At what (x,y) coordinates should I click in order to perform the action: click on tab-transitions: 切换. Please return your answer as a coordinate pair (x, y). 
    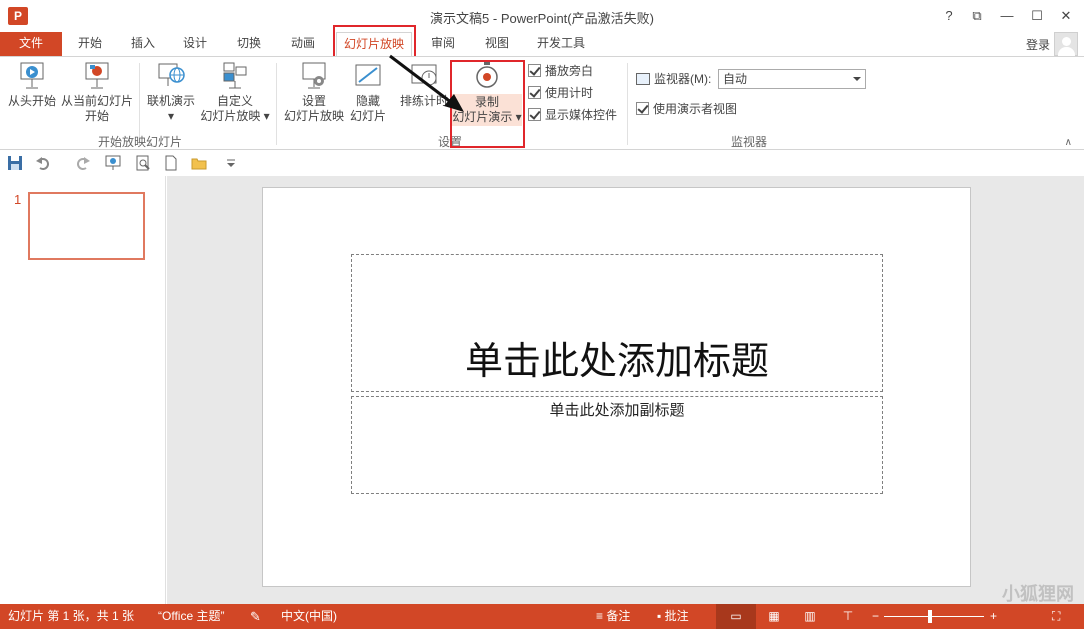
    Looking at the image, I should click on (249, 44).